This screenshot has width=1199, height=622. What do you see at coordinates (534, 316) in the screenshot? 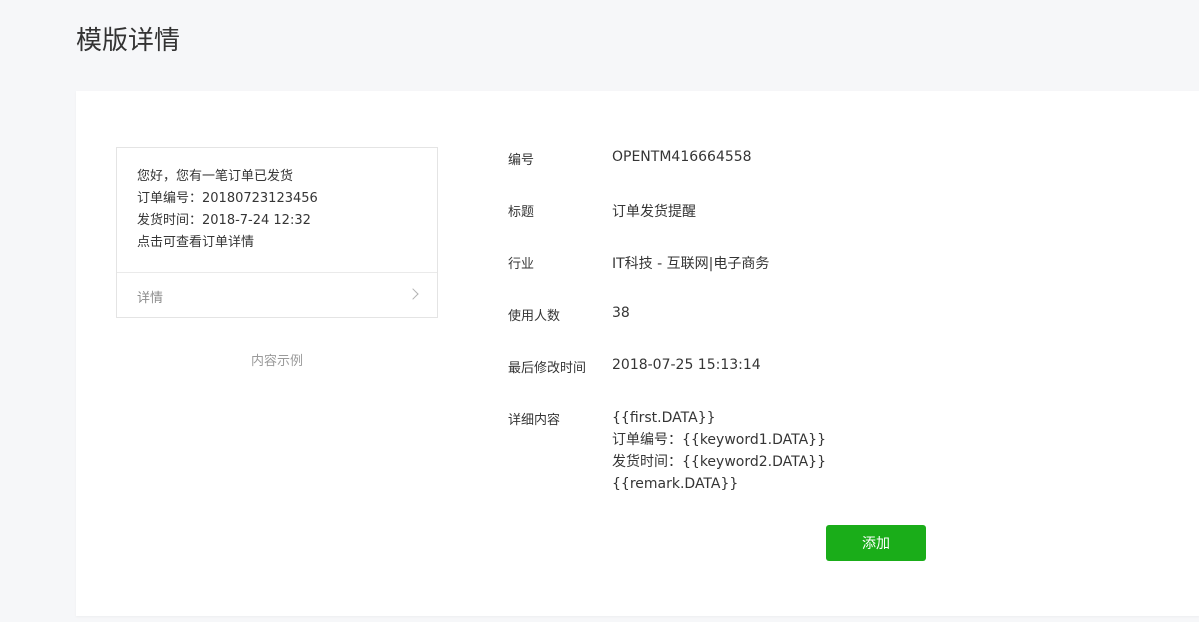
I see `users-label: 使用人数` at bounding box center [534, 316].